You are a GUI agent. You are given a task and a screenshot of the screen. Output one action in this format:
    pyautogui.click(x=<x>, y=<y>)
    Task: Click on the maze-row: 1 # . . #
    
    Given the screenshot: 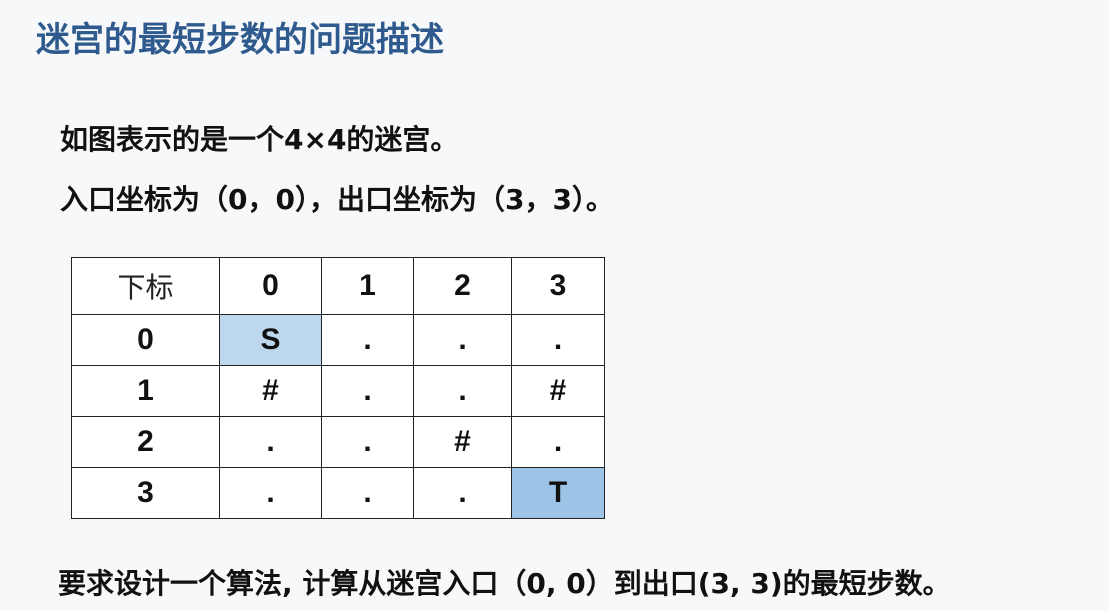 What is the action you would take?
    pyautogui.click(x=338, y=391)
    